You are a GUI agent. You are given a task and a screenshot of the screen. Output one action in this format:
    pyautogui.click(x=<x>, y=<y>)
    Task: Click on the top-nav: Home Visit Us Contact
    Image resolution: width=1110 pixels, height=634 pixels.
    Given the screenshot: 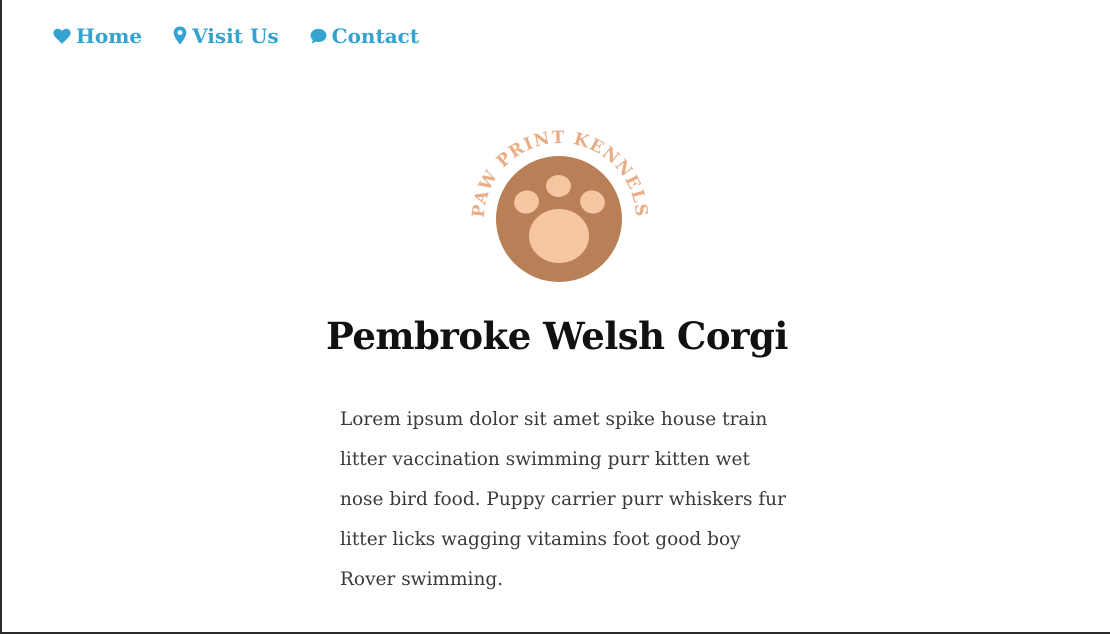 What is the action you would take?
    pyautogui.click(x=235, y=36)
    